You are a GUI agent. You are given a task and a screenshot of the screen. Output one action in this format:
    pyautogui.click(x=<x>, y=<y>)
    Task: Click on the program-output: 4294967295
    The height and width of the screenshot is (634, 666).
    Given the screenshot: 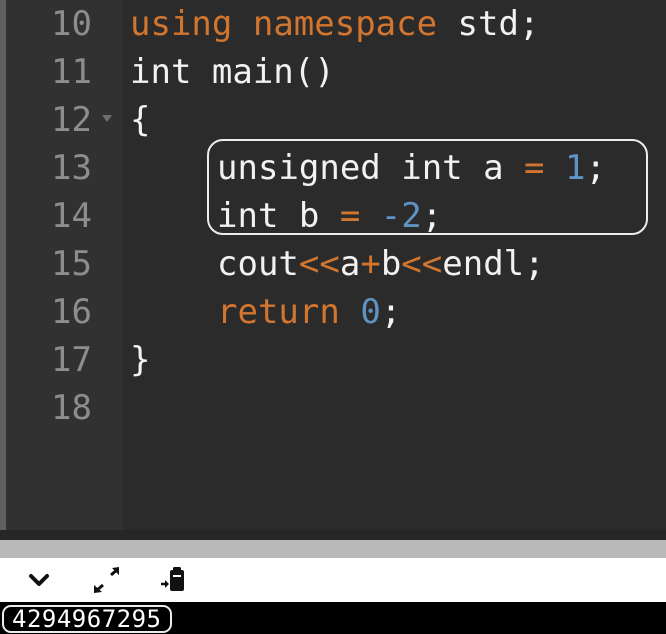 What is the action you would take?
    pyautogui.click(x=87, y=619)
    